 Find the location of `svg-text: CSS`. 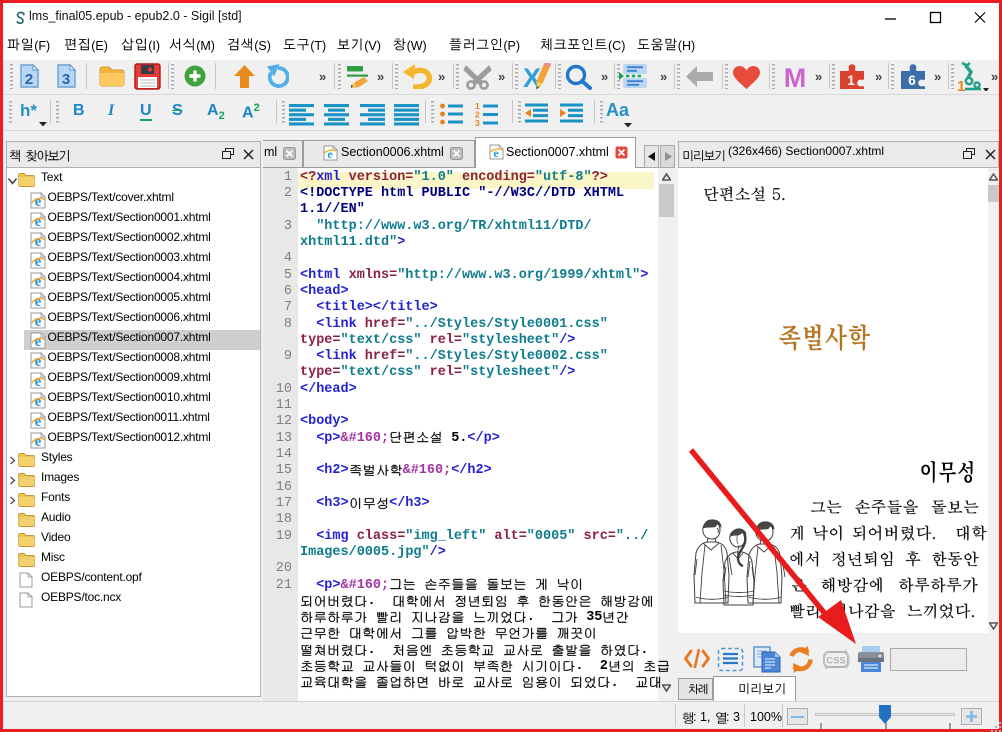

svg-text: CSS is located at coordinates (836, 661).